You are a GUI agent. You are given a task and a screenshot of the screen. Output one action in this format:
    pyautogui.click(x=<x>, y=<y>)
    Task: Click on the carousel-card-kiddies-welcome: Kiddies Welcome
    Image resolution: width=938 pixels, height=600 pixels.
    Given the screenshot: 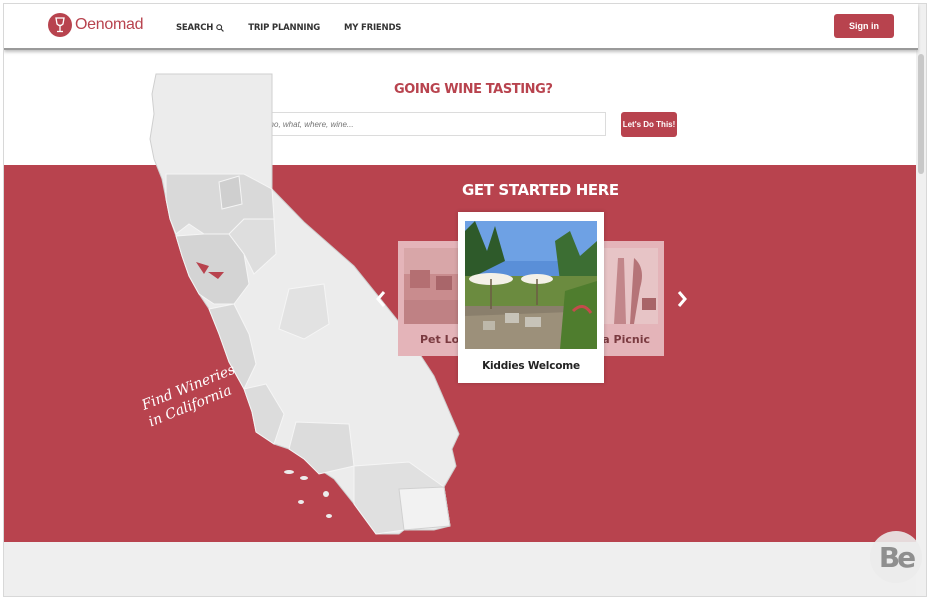 What is the action you would take?
    pyautogui.click(x=531, y=297)
    